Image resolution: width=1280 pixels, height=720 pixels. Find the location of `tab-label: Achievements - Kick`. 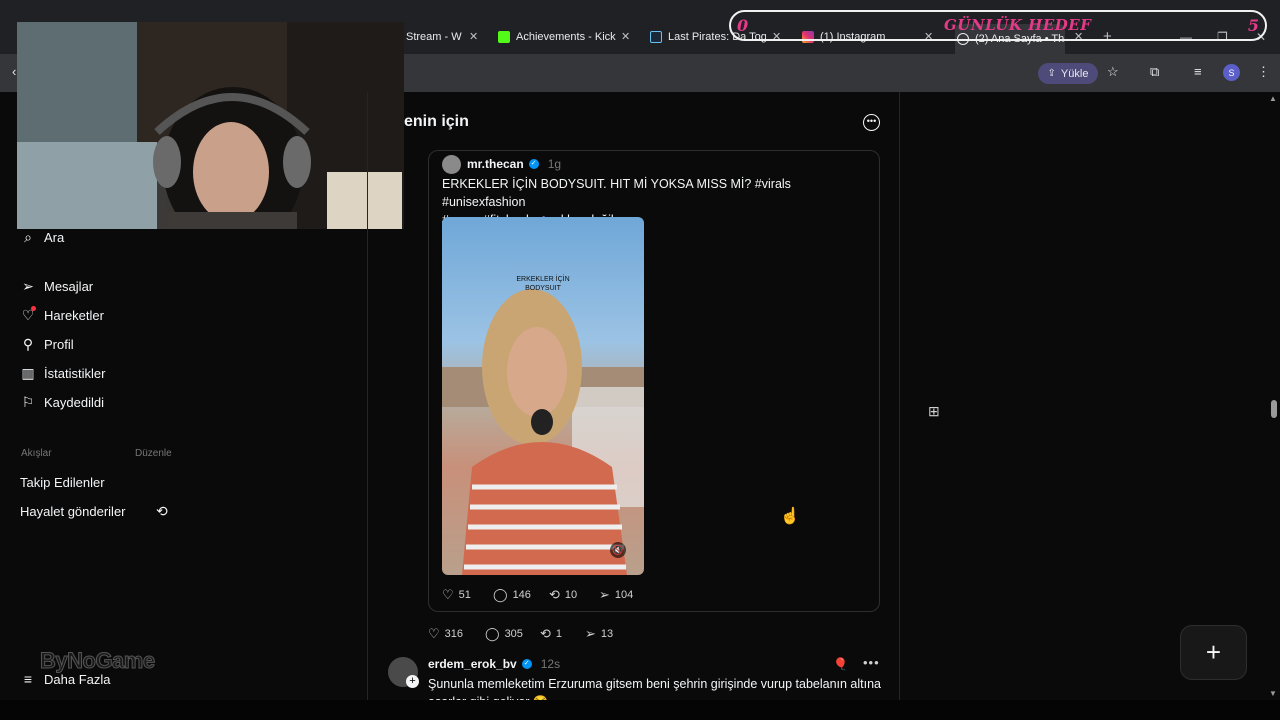

tab-label: Achievements - Kick is located at coordinates (566, 37).